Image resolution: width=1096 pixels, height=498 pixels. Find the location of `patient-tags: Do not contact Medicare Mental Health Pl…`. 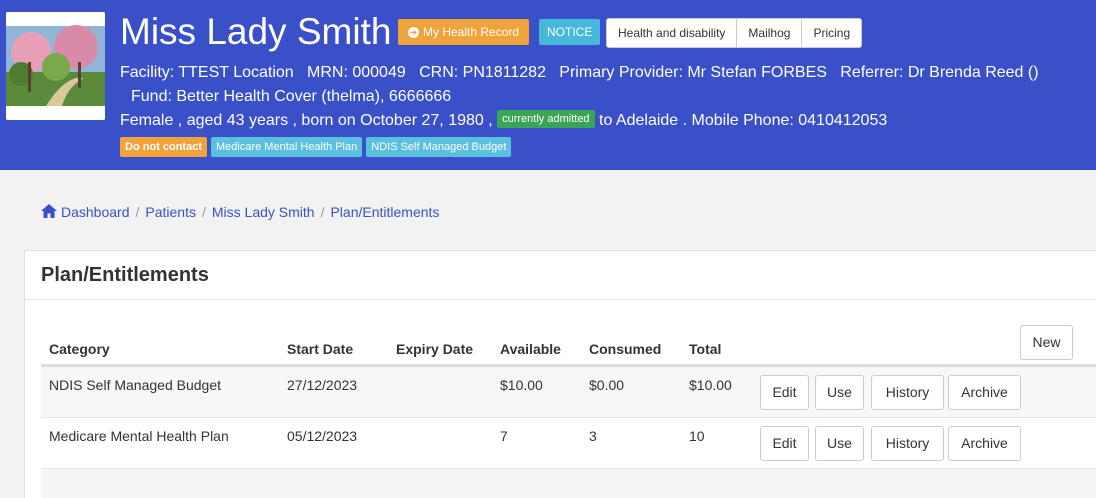

patient-tags: Do not contact Medicare Mental Health Pl… is located at coordinates (316, 147).